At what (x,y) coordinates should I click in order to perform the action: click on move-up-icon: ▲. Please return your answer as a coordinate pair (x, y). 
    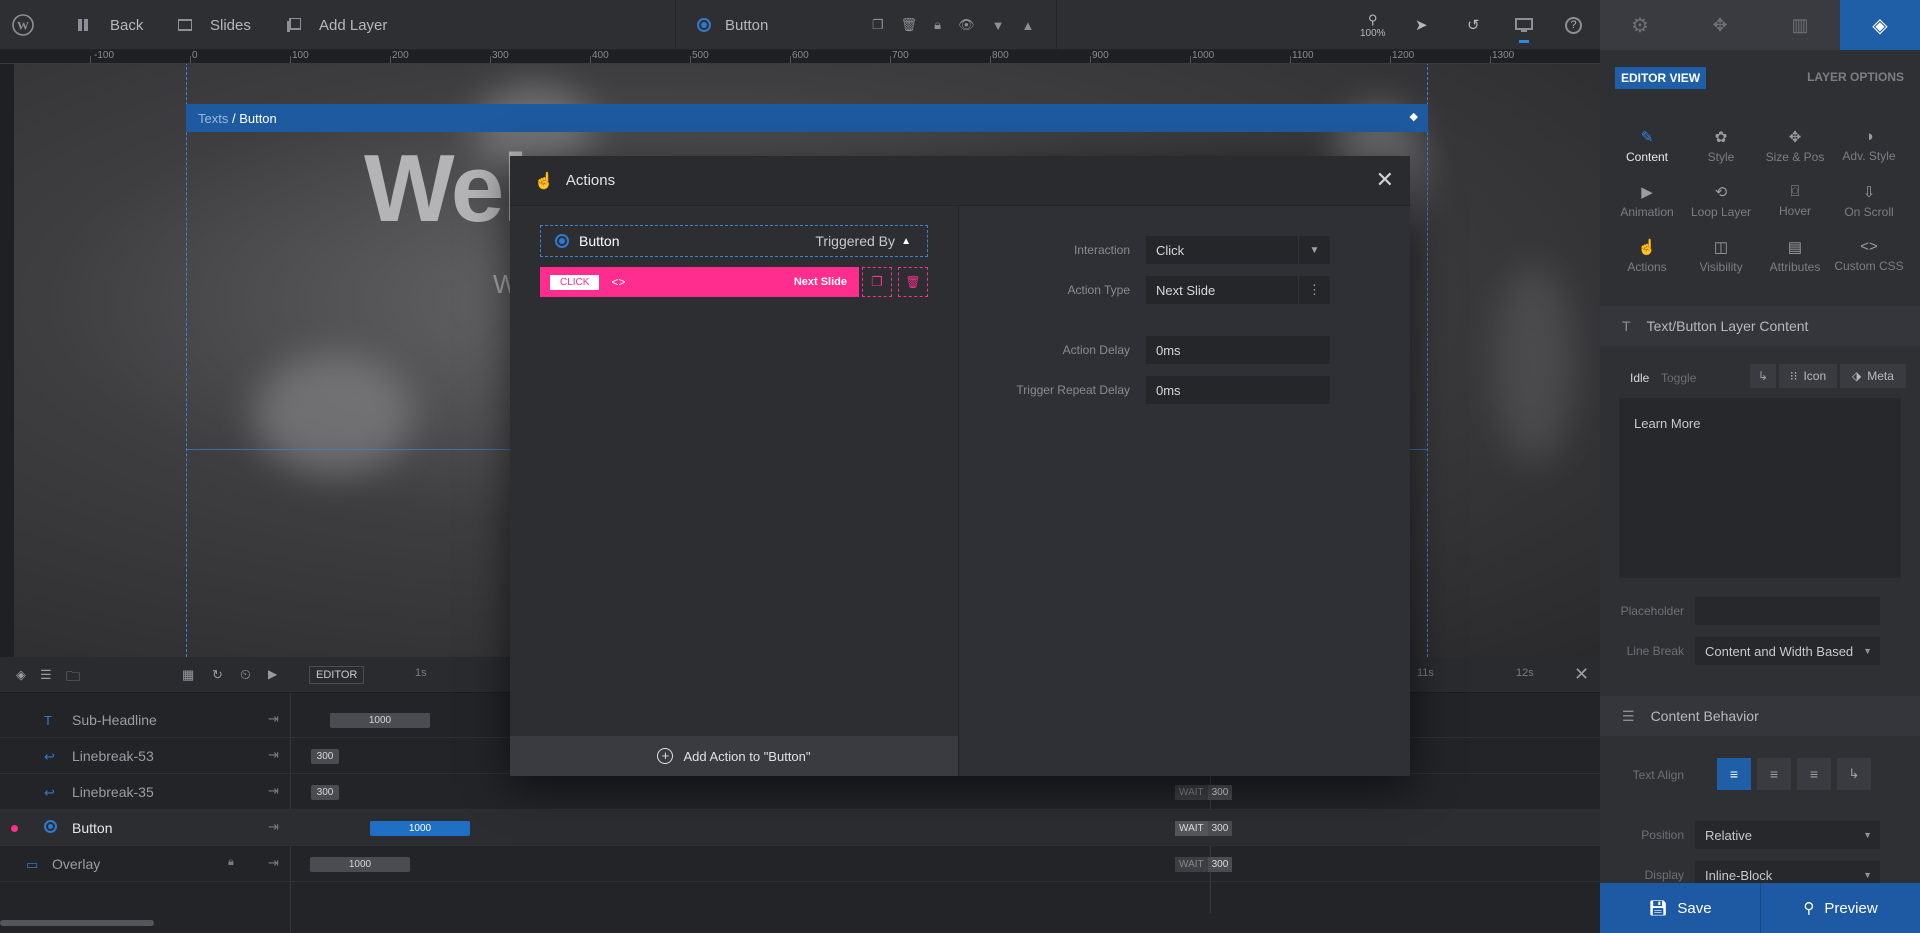
    Looking at the image, I should click on (1027, 25).